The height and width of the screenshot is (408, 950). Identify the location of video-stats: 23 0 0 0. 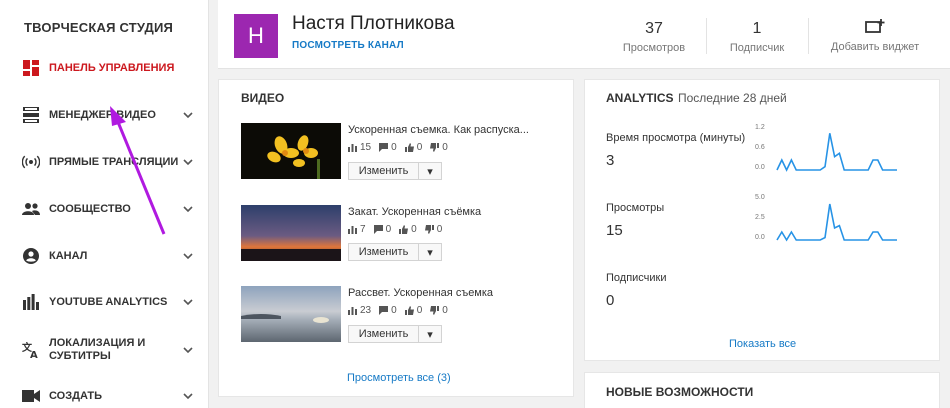
(398, 310).